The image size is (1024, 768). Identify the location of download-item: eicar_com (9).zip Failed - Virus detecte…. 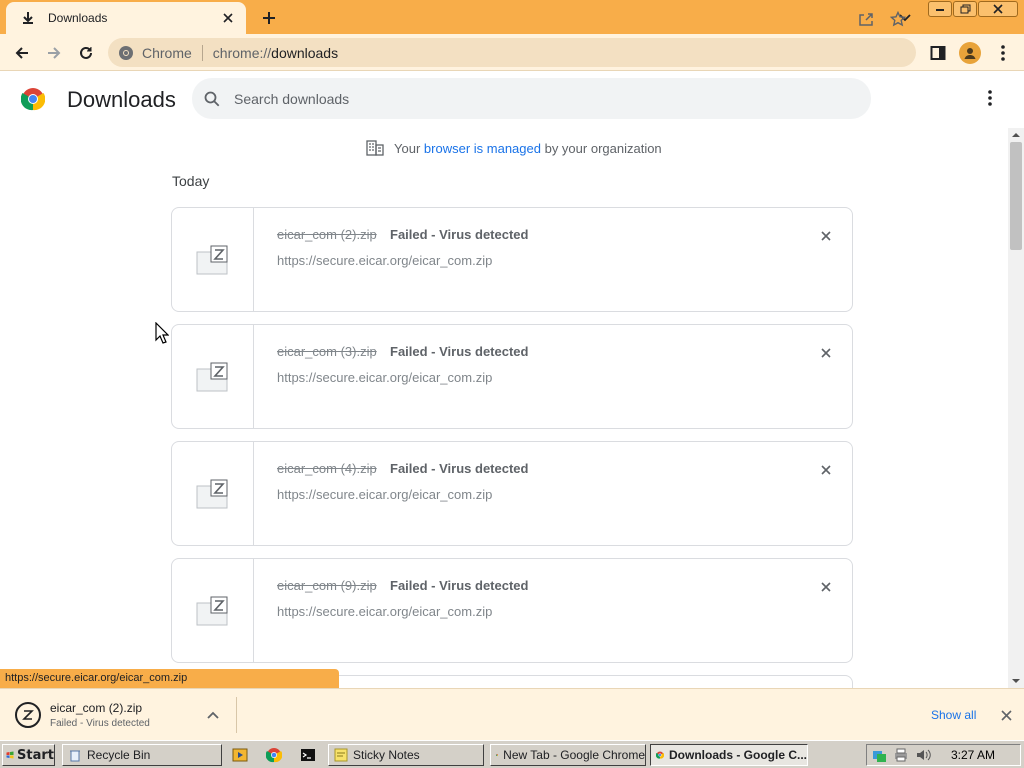
(512, 610).